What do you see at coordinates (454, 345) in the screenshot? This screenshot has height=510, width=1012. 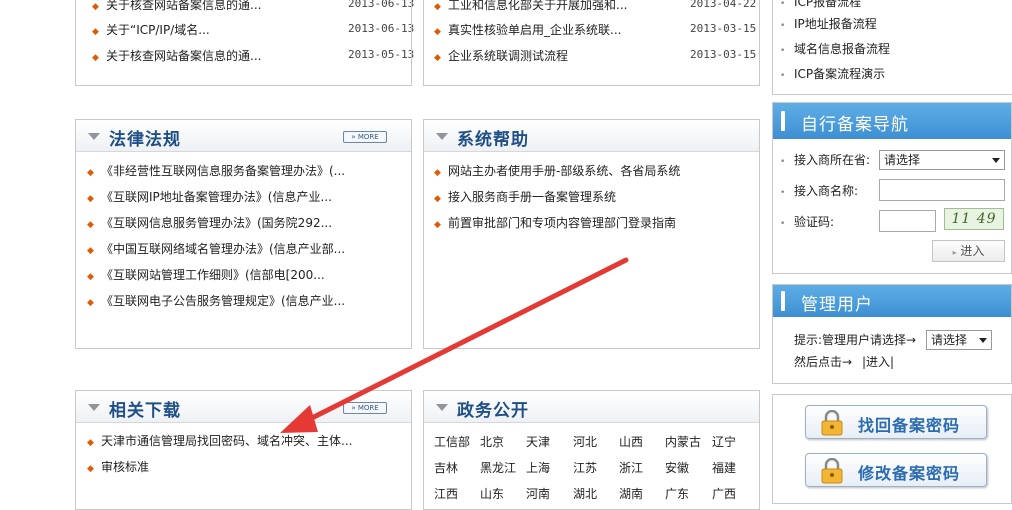 I see `annotation-arrow-icon` at bounding box center [454, 345].